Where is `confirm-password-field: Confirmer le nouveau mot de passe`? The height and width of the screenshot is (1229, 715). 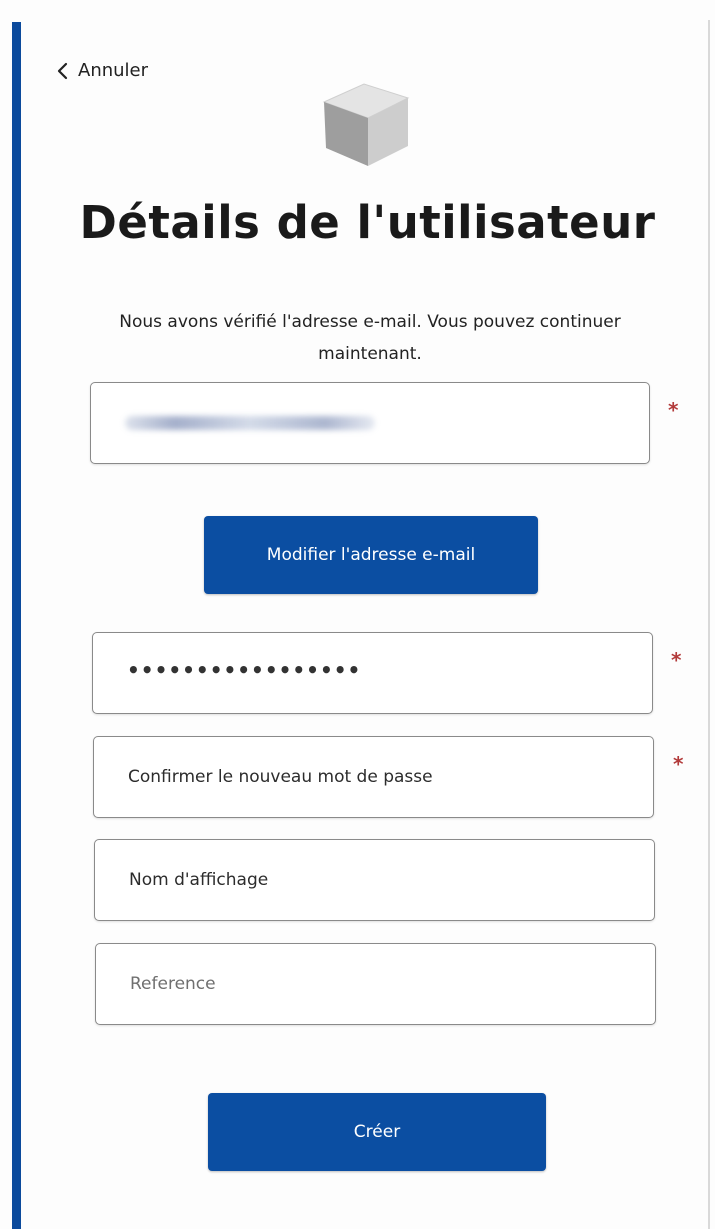
confirm-password-field: Confirmer le nouveau mot de passe is located at coordinates (373, 777).